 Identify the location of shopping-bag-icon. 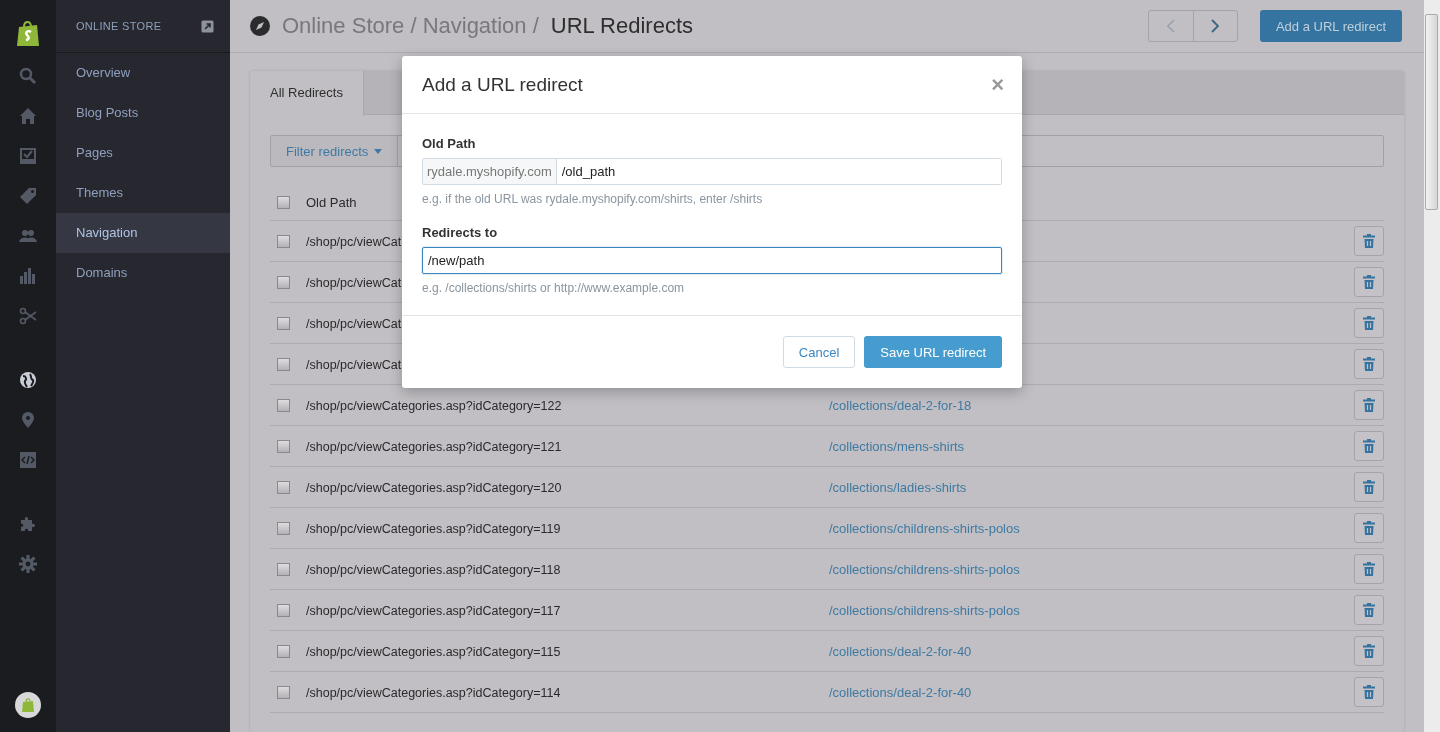
(28, 705).